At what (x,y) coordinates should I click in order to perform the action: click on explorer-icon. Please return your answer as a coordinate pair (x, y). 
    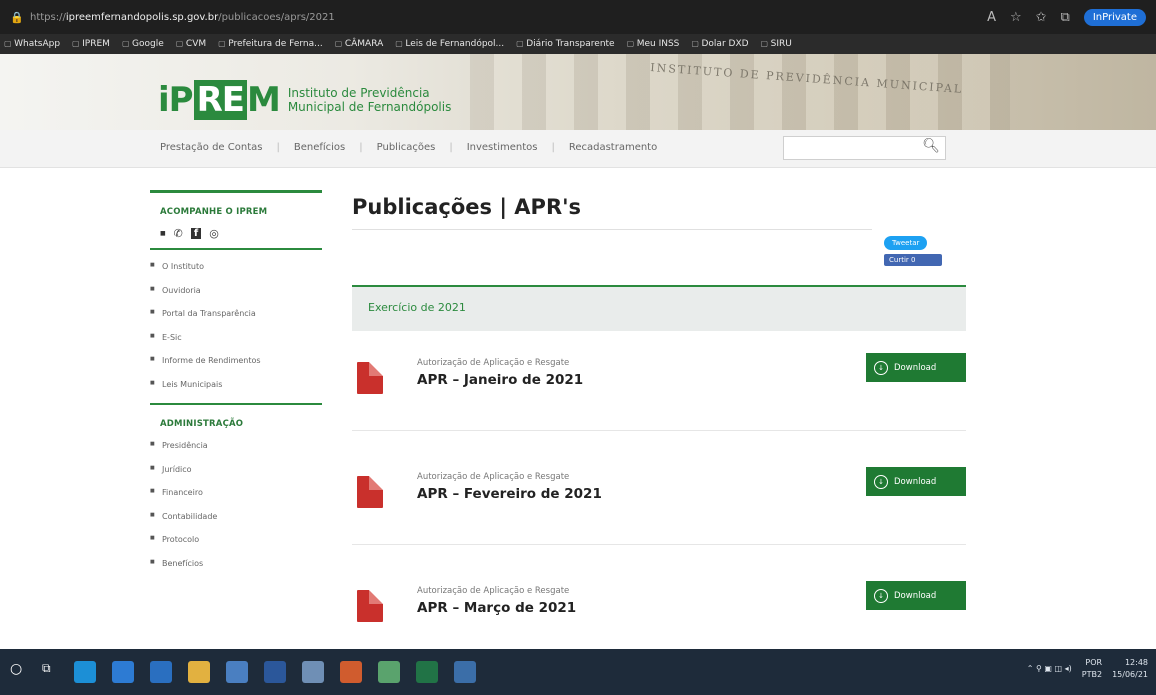
    Looking at the image, I should click on (199, 672).